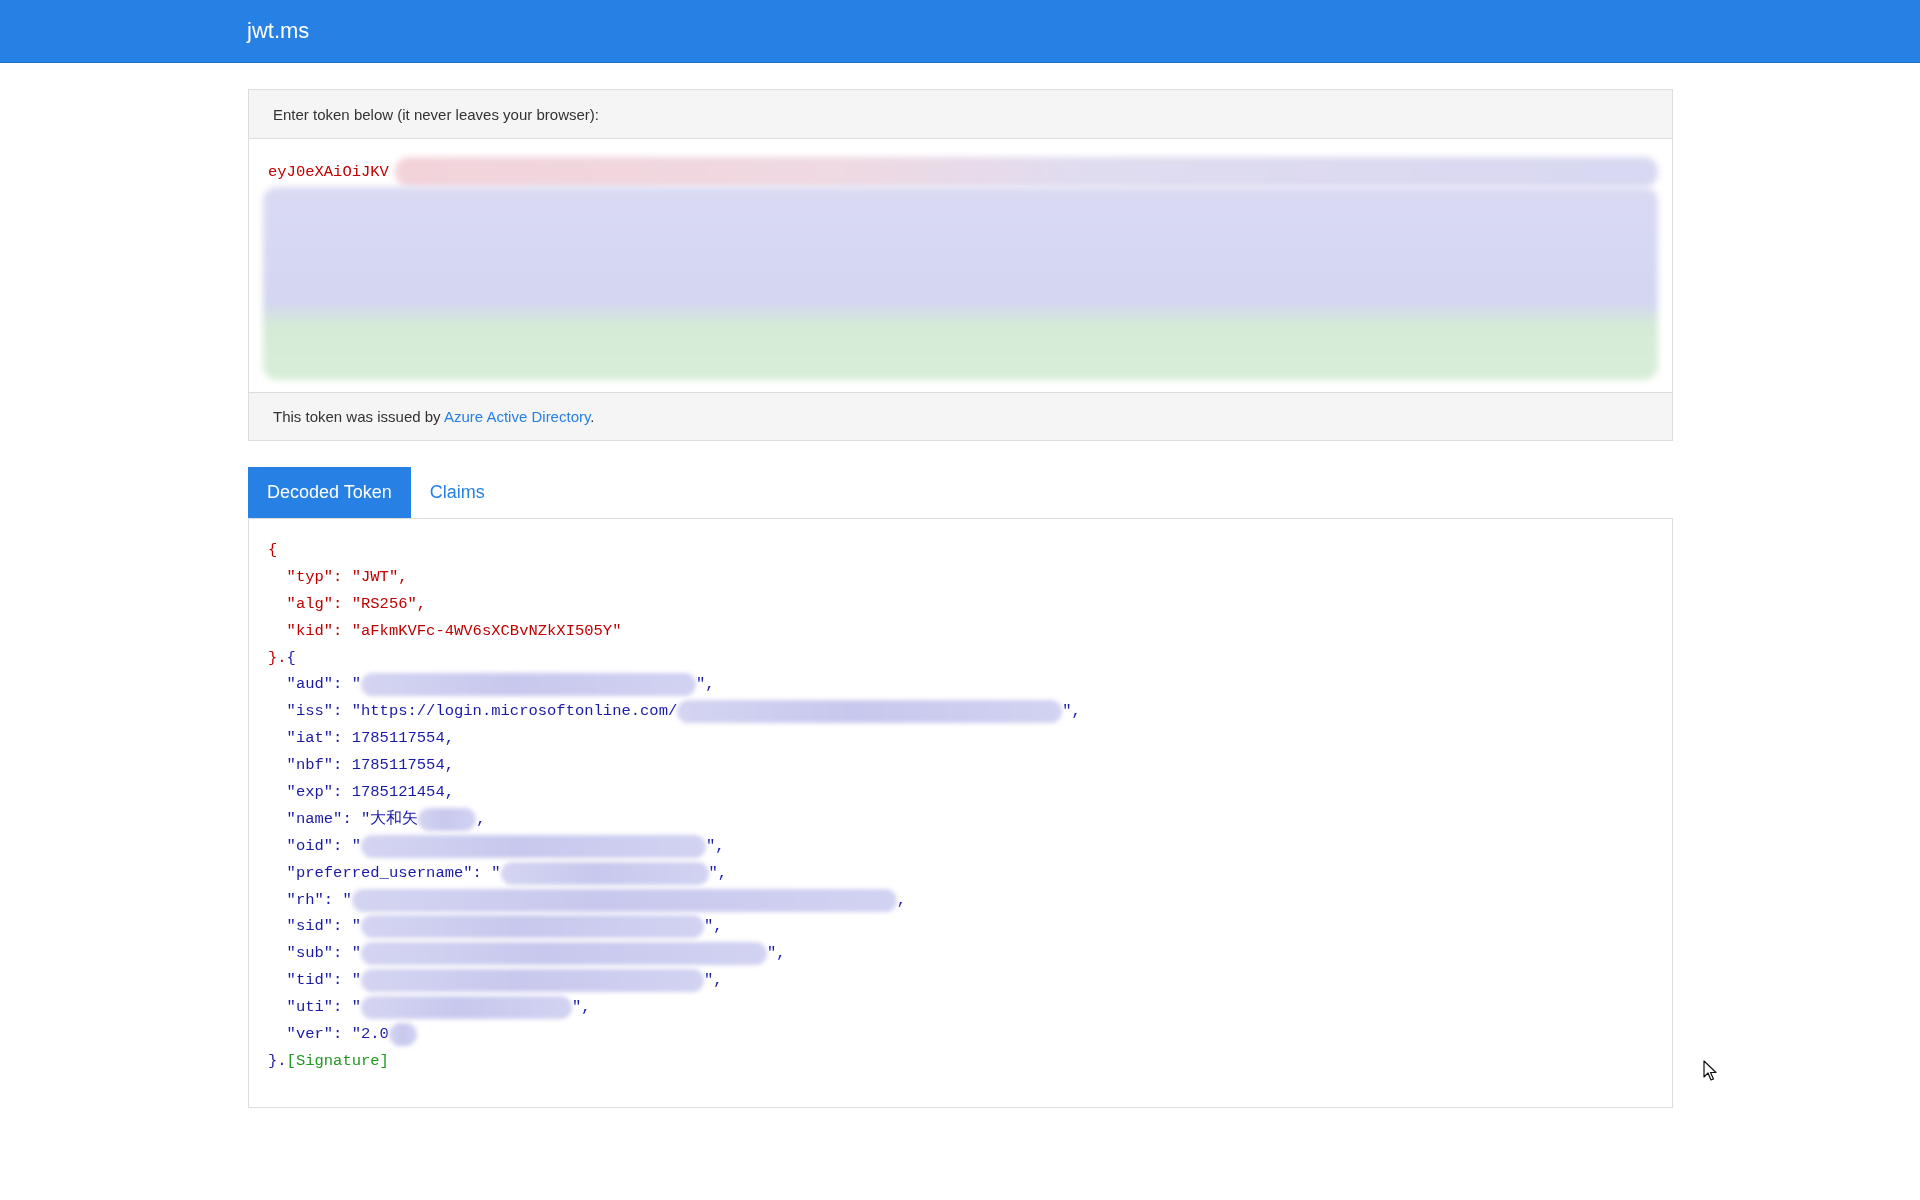 The width and height of the screenshot is (1920, 1200). I want to click on code-text: "nbf": 1785117554,, so click(370, 766).